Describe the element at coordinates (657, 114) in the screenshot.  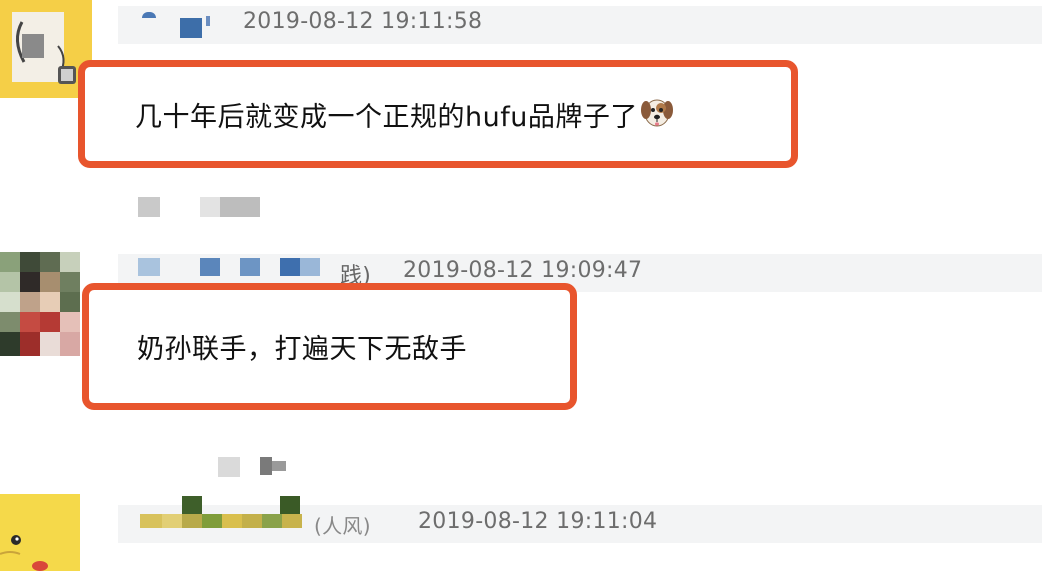
I see `dog-face-icon` at that location.